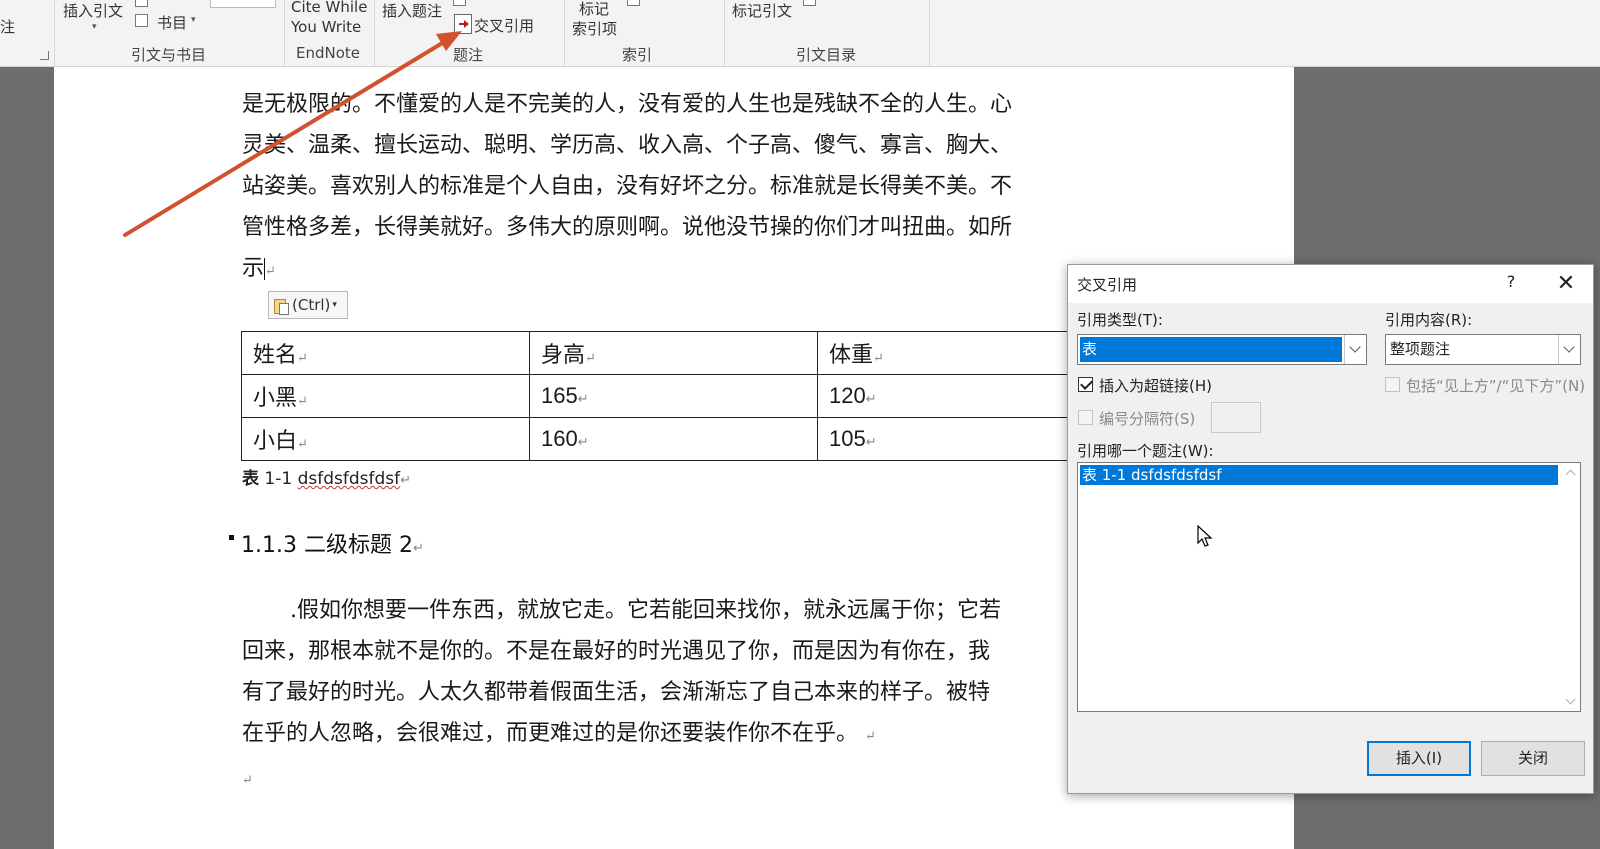 The width and height of the screenshot is (1600, 849). What do you see at coordinates (1236, 417) in the screenshot?
I see `separator-input` at bounding box center [1236, 417].